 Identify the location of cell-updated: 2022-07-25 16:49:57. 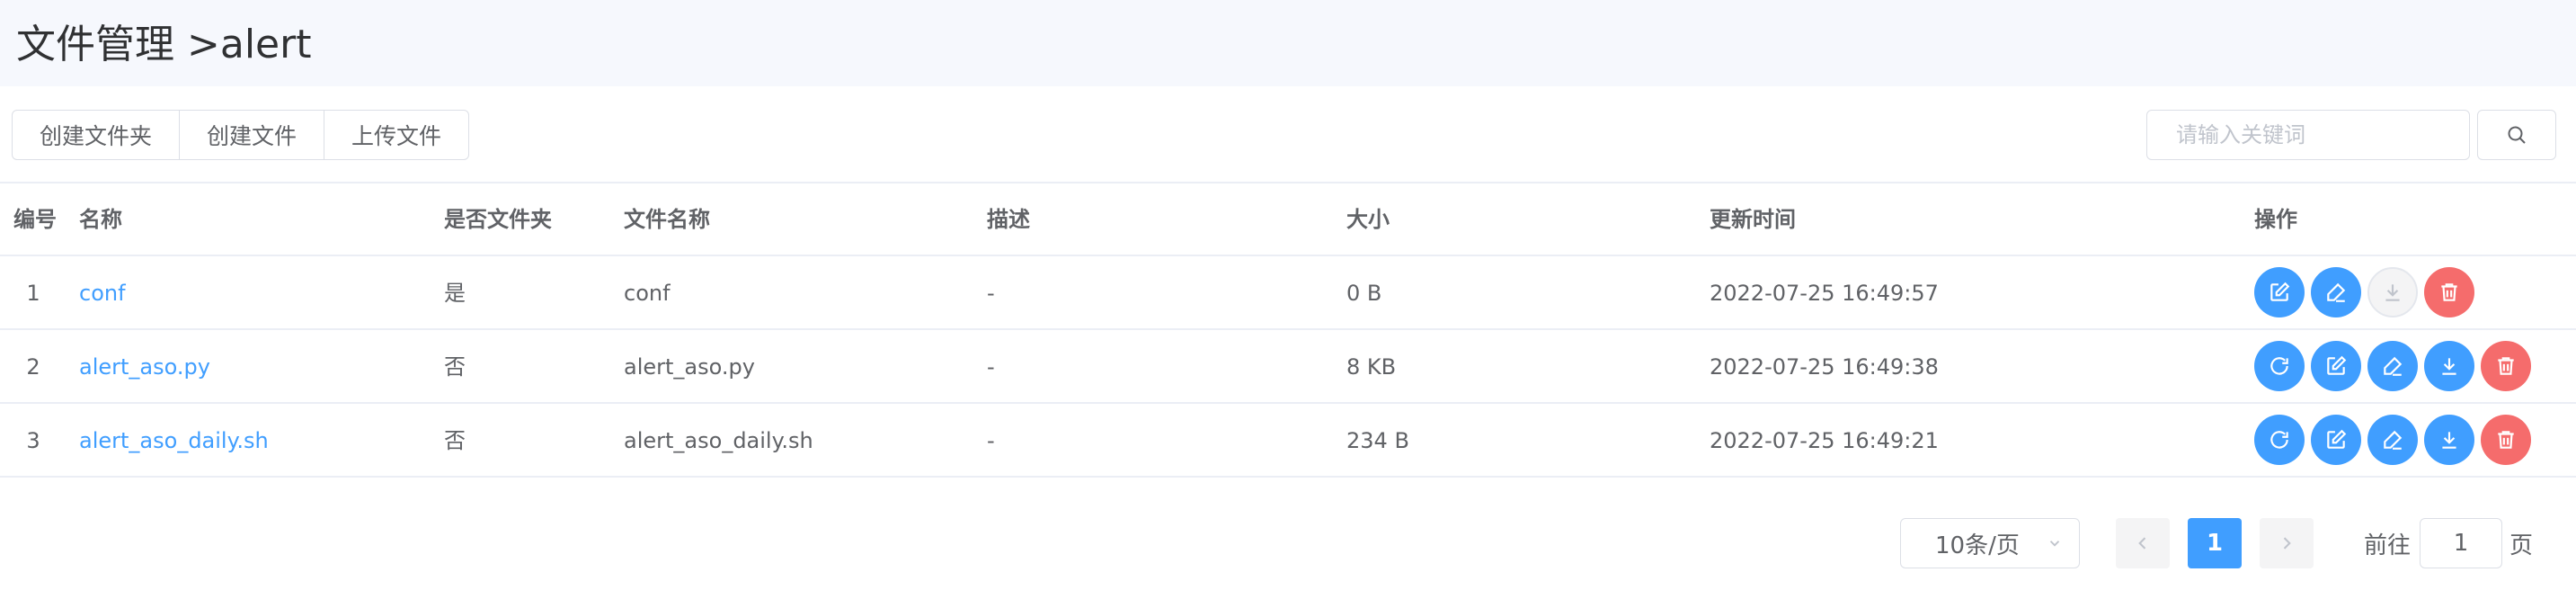
(1824, 293).